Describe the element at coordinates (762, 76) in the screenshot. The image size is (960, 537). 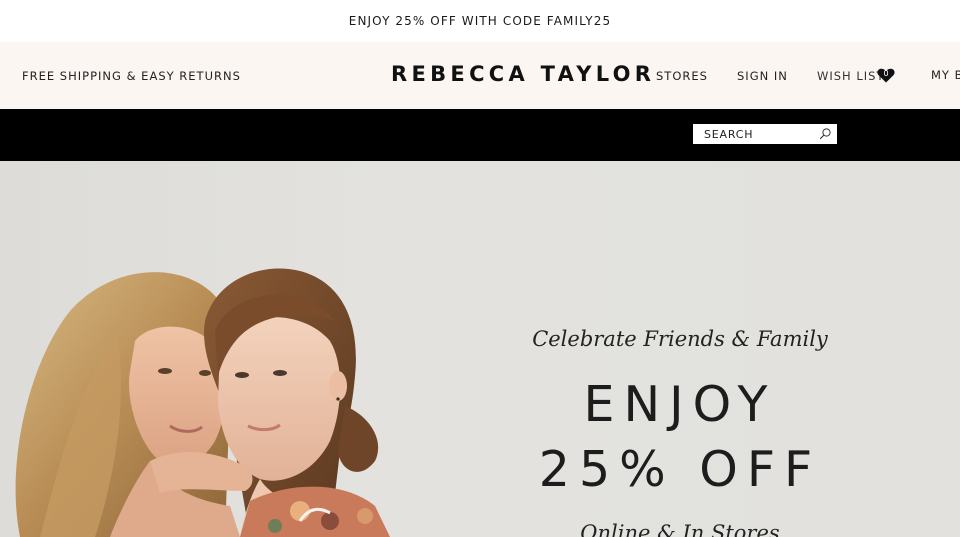
I see `sign-in-link: SIGN IN` at that location.